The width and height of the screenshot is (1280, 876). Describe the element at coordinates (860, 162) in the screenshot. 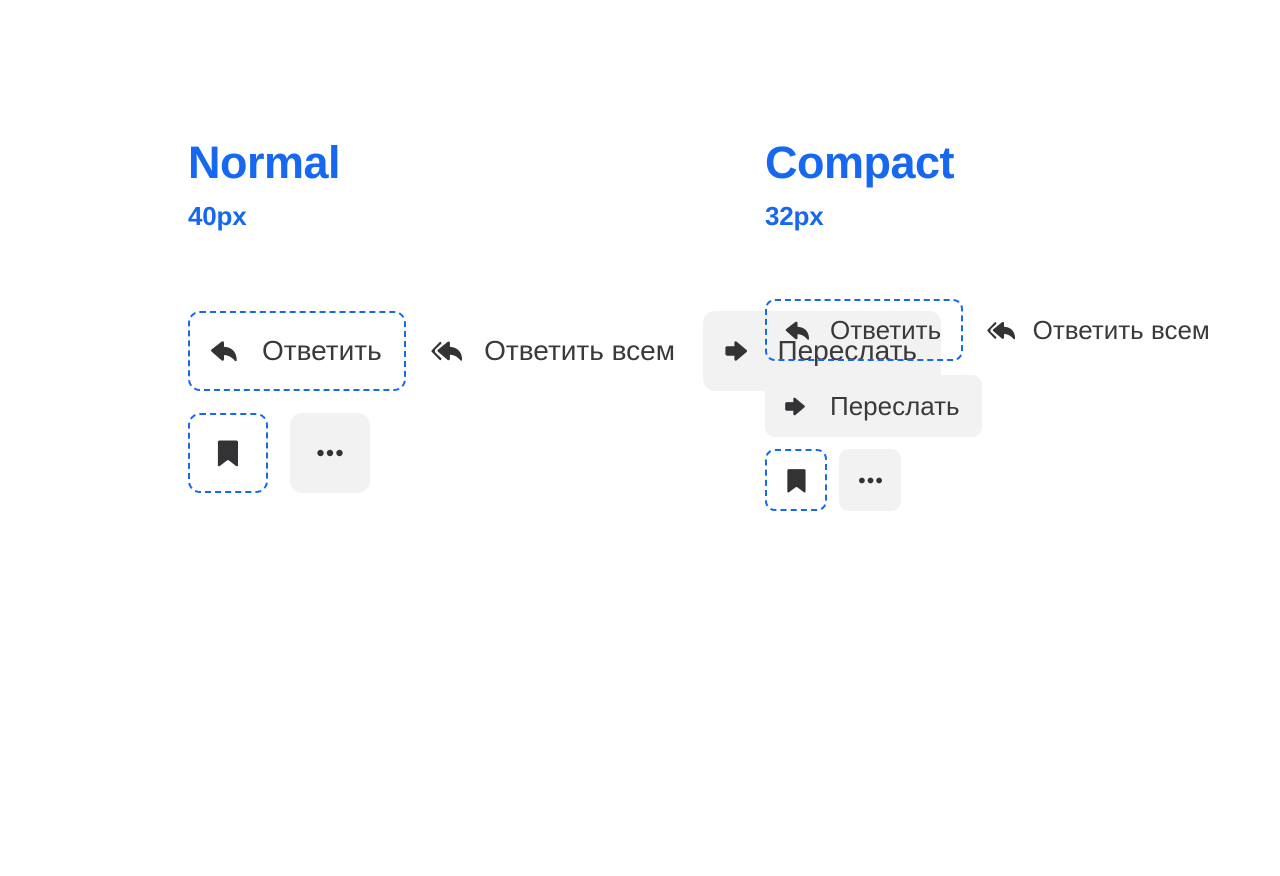

I see `page-title-compact: Compact` at that location.